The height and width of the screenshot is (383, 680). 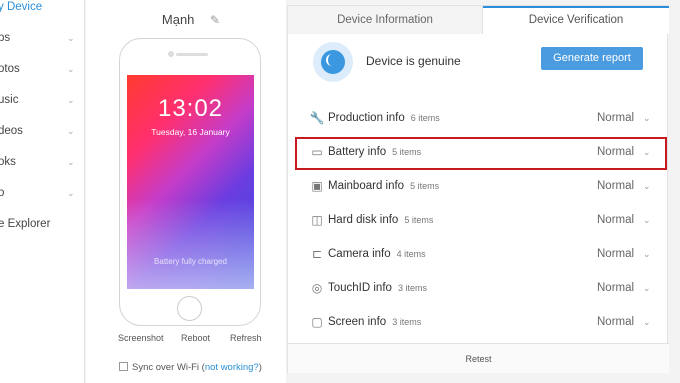 What do you see at coordinates (360, 288) in the screenshot?
I see `row-name: TouchID info` at bounding box center [360, 288].